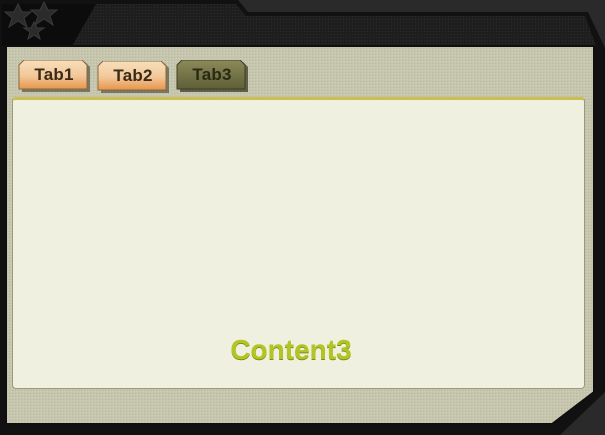  Describe the element at coordinates (291, 349) in the screenshot. I see `tab-content-text: Content3` at that location.